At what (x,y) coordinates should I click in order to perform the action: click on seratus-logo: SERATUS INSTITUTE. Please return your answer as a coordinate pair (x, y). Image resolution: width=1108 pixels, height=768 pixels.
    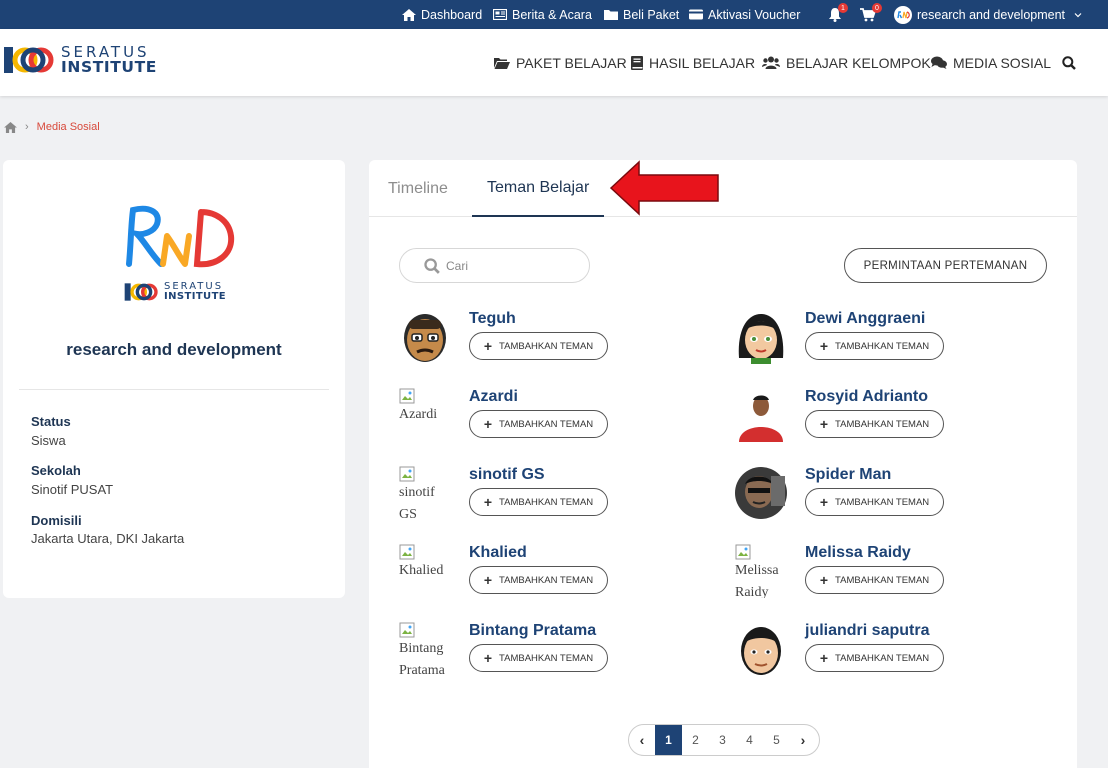
    Looking at the image, I should click on (80, 60).